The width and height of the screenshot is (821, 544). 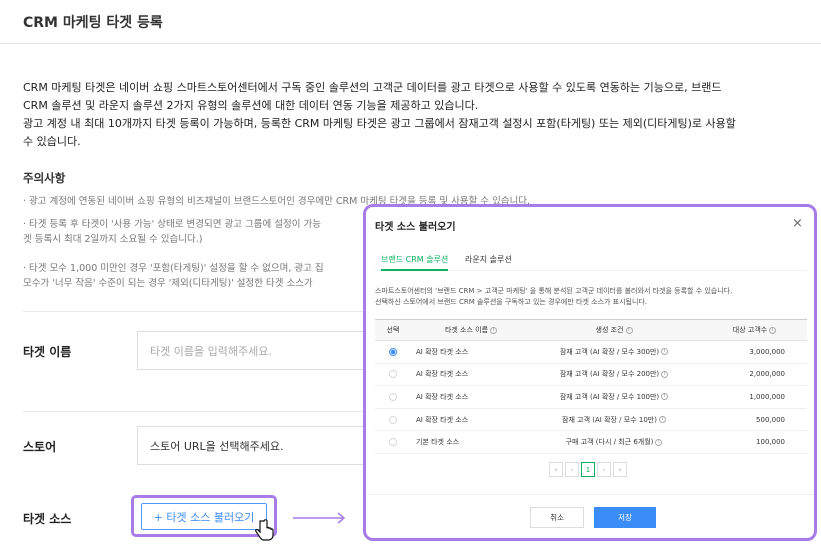 I want to click on target-name-placeholder: 타겟 이름을 입력해주세요., so click(x=211, y=351).